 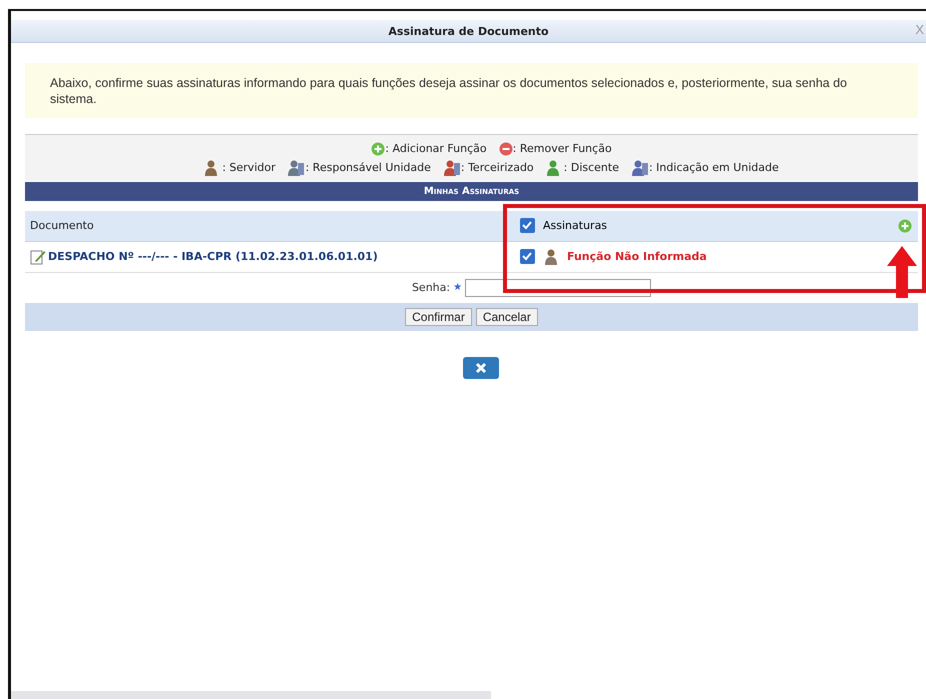 What do you see at coordinates (558, 287) in the screenshot?
I see `password-field` at bounding box center [558, 287].